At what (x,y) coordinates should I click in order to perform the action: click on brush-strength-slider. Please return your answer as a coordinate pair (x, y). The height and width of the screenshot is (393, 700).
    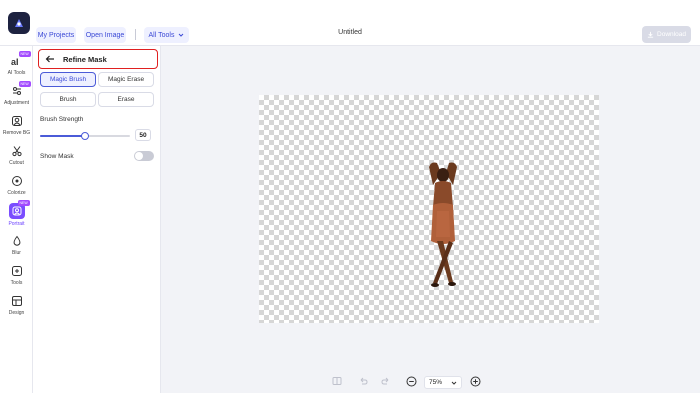
    Looking at the image, I should click on (85, 136).